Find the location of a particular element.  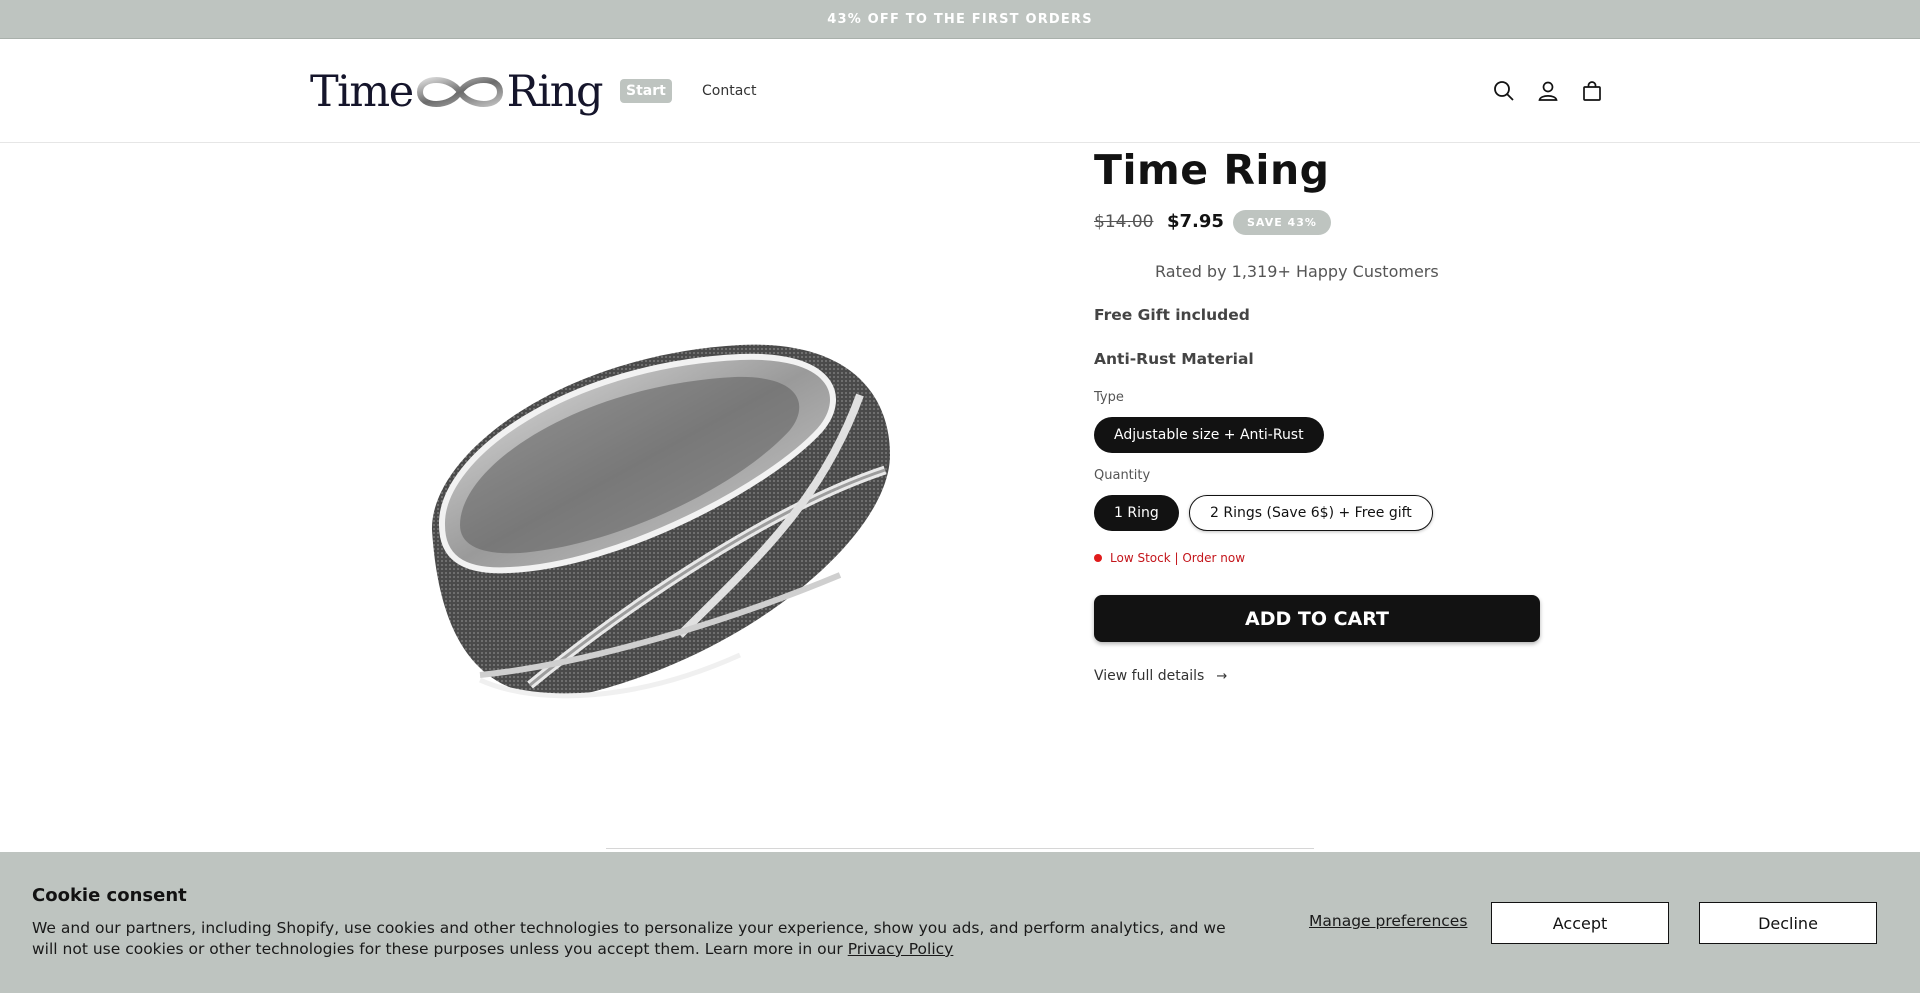

cookie-title: Cookie consent is located at coordinates (109, 895).